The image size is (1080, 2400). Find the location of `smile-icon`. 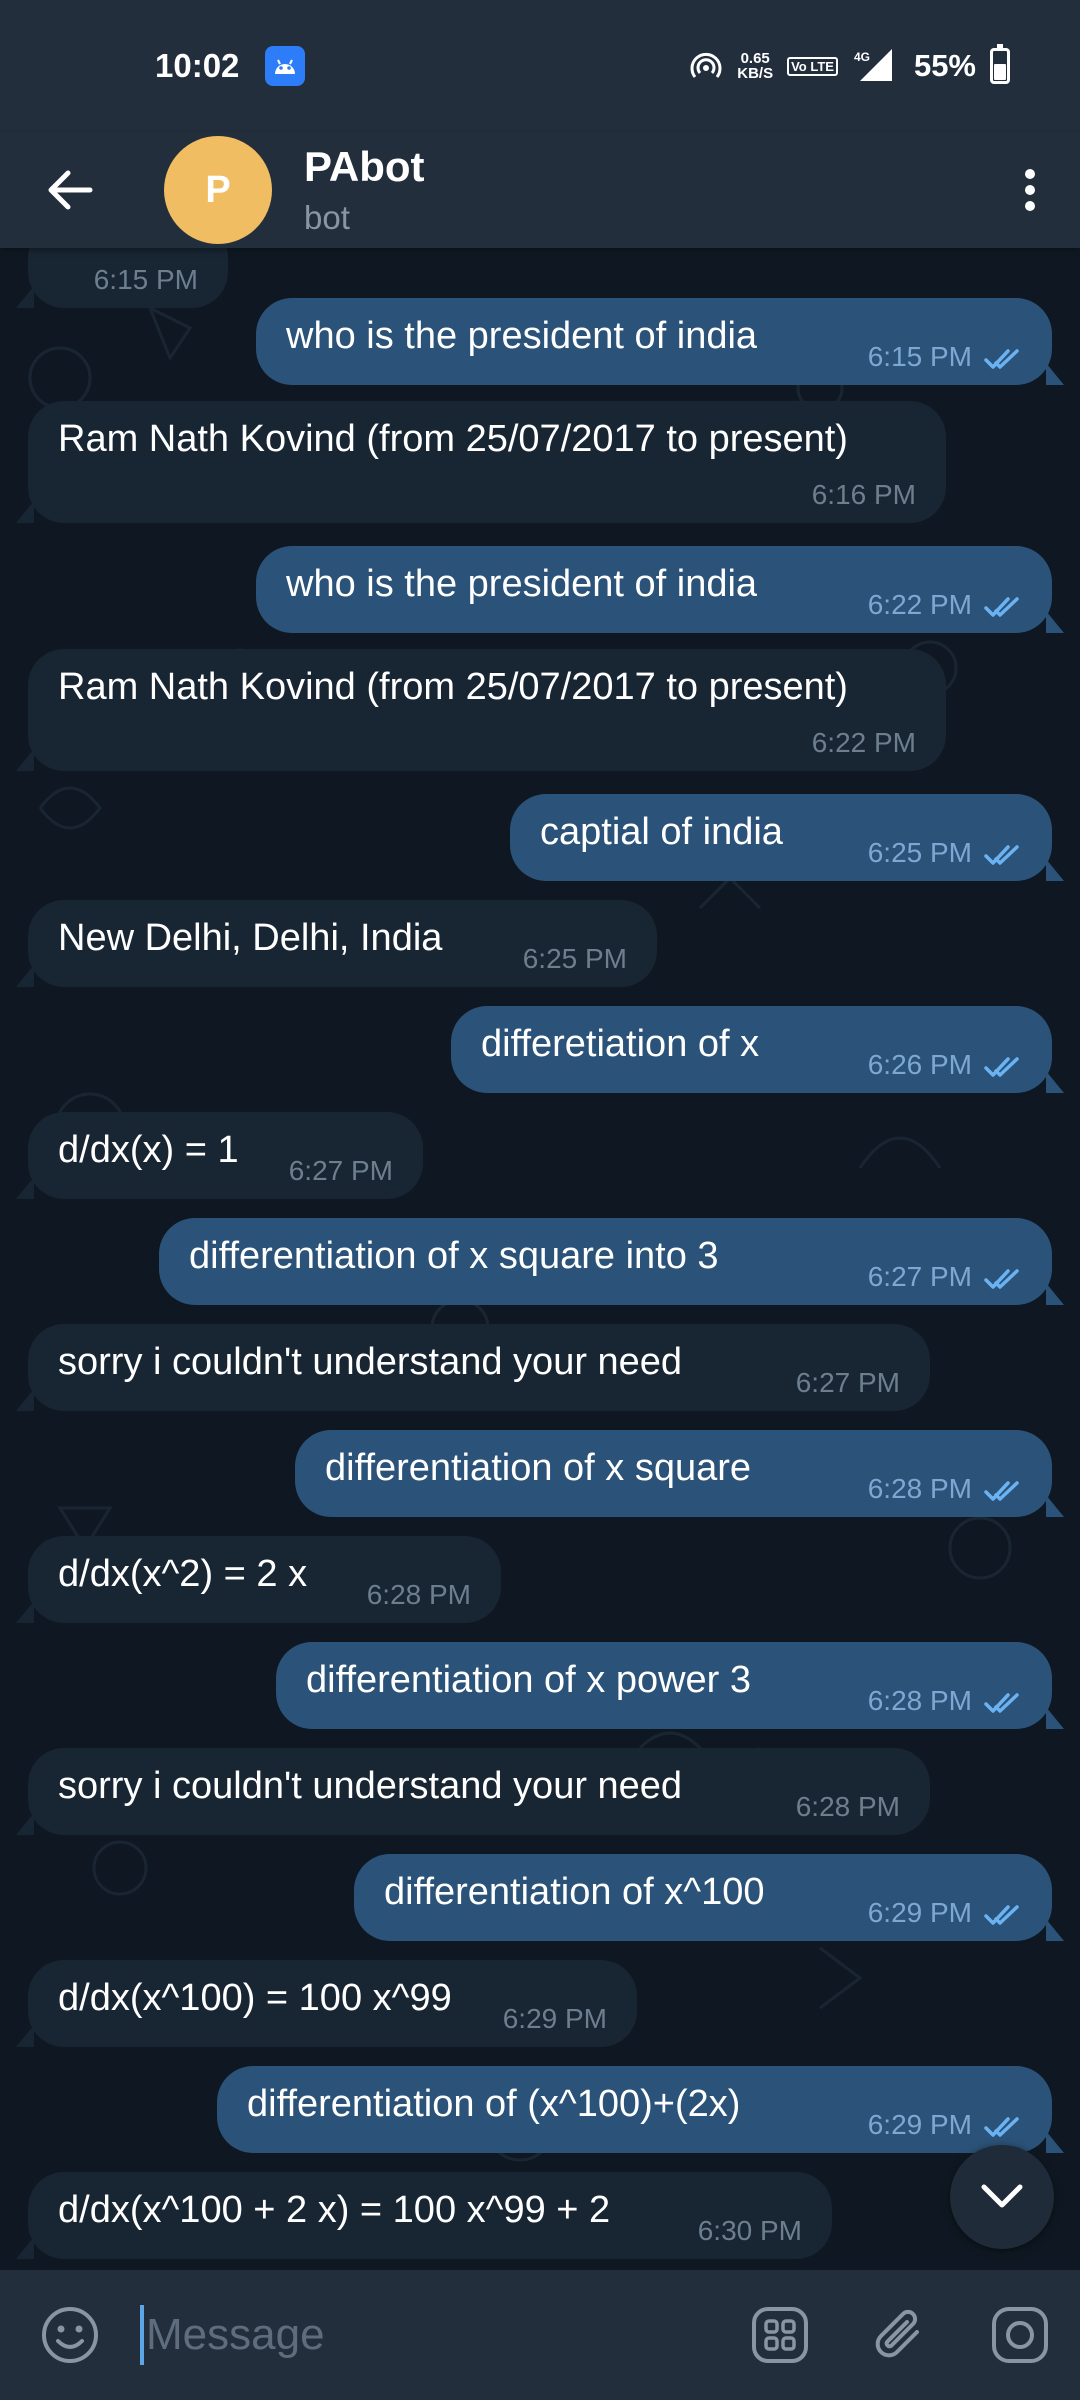

smile-icon is located at coordinates (70, 2335).